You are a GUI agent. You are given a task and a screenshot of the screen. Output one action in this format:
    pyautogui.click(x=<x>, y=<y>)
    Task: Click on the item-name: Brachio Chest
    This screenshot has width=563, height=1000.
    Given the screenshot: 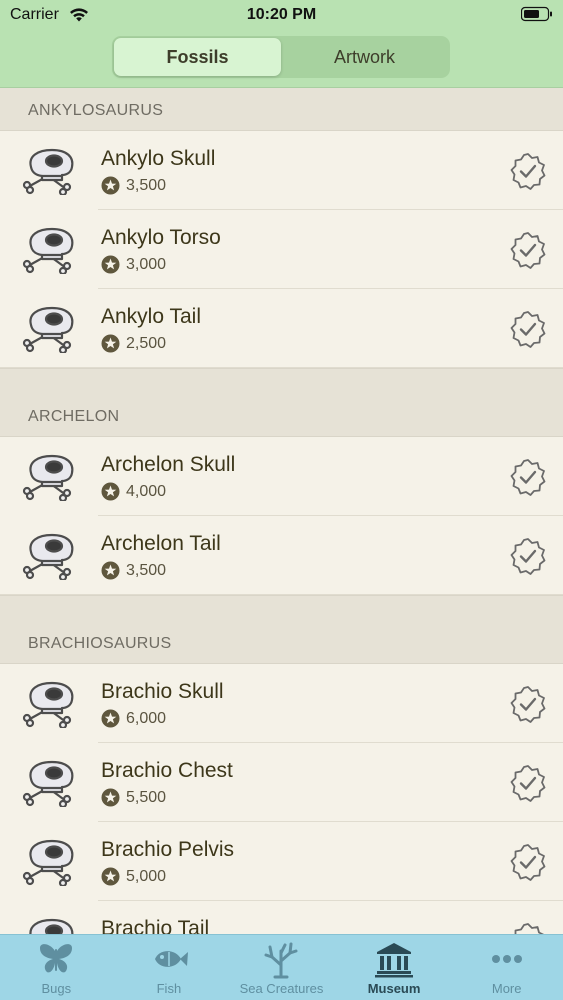 What is the action you would take?
    pyautogui.click(x=167, y=770)
    